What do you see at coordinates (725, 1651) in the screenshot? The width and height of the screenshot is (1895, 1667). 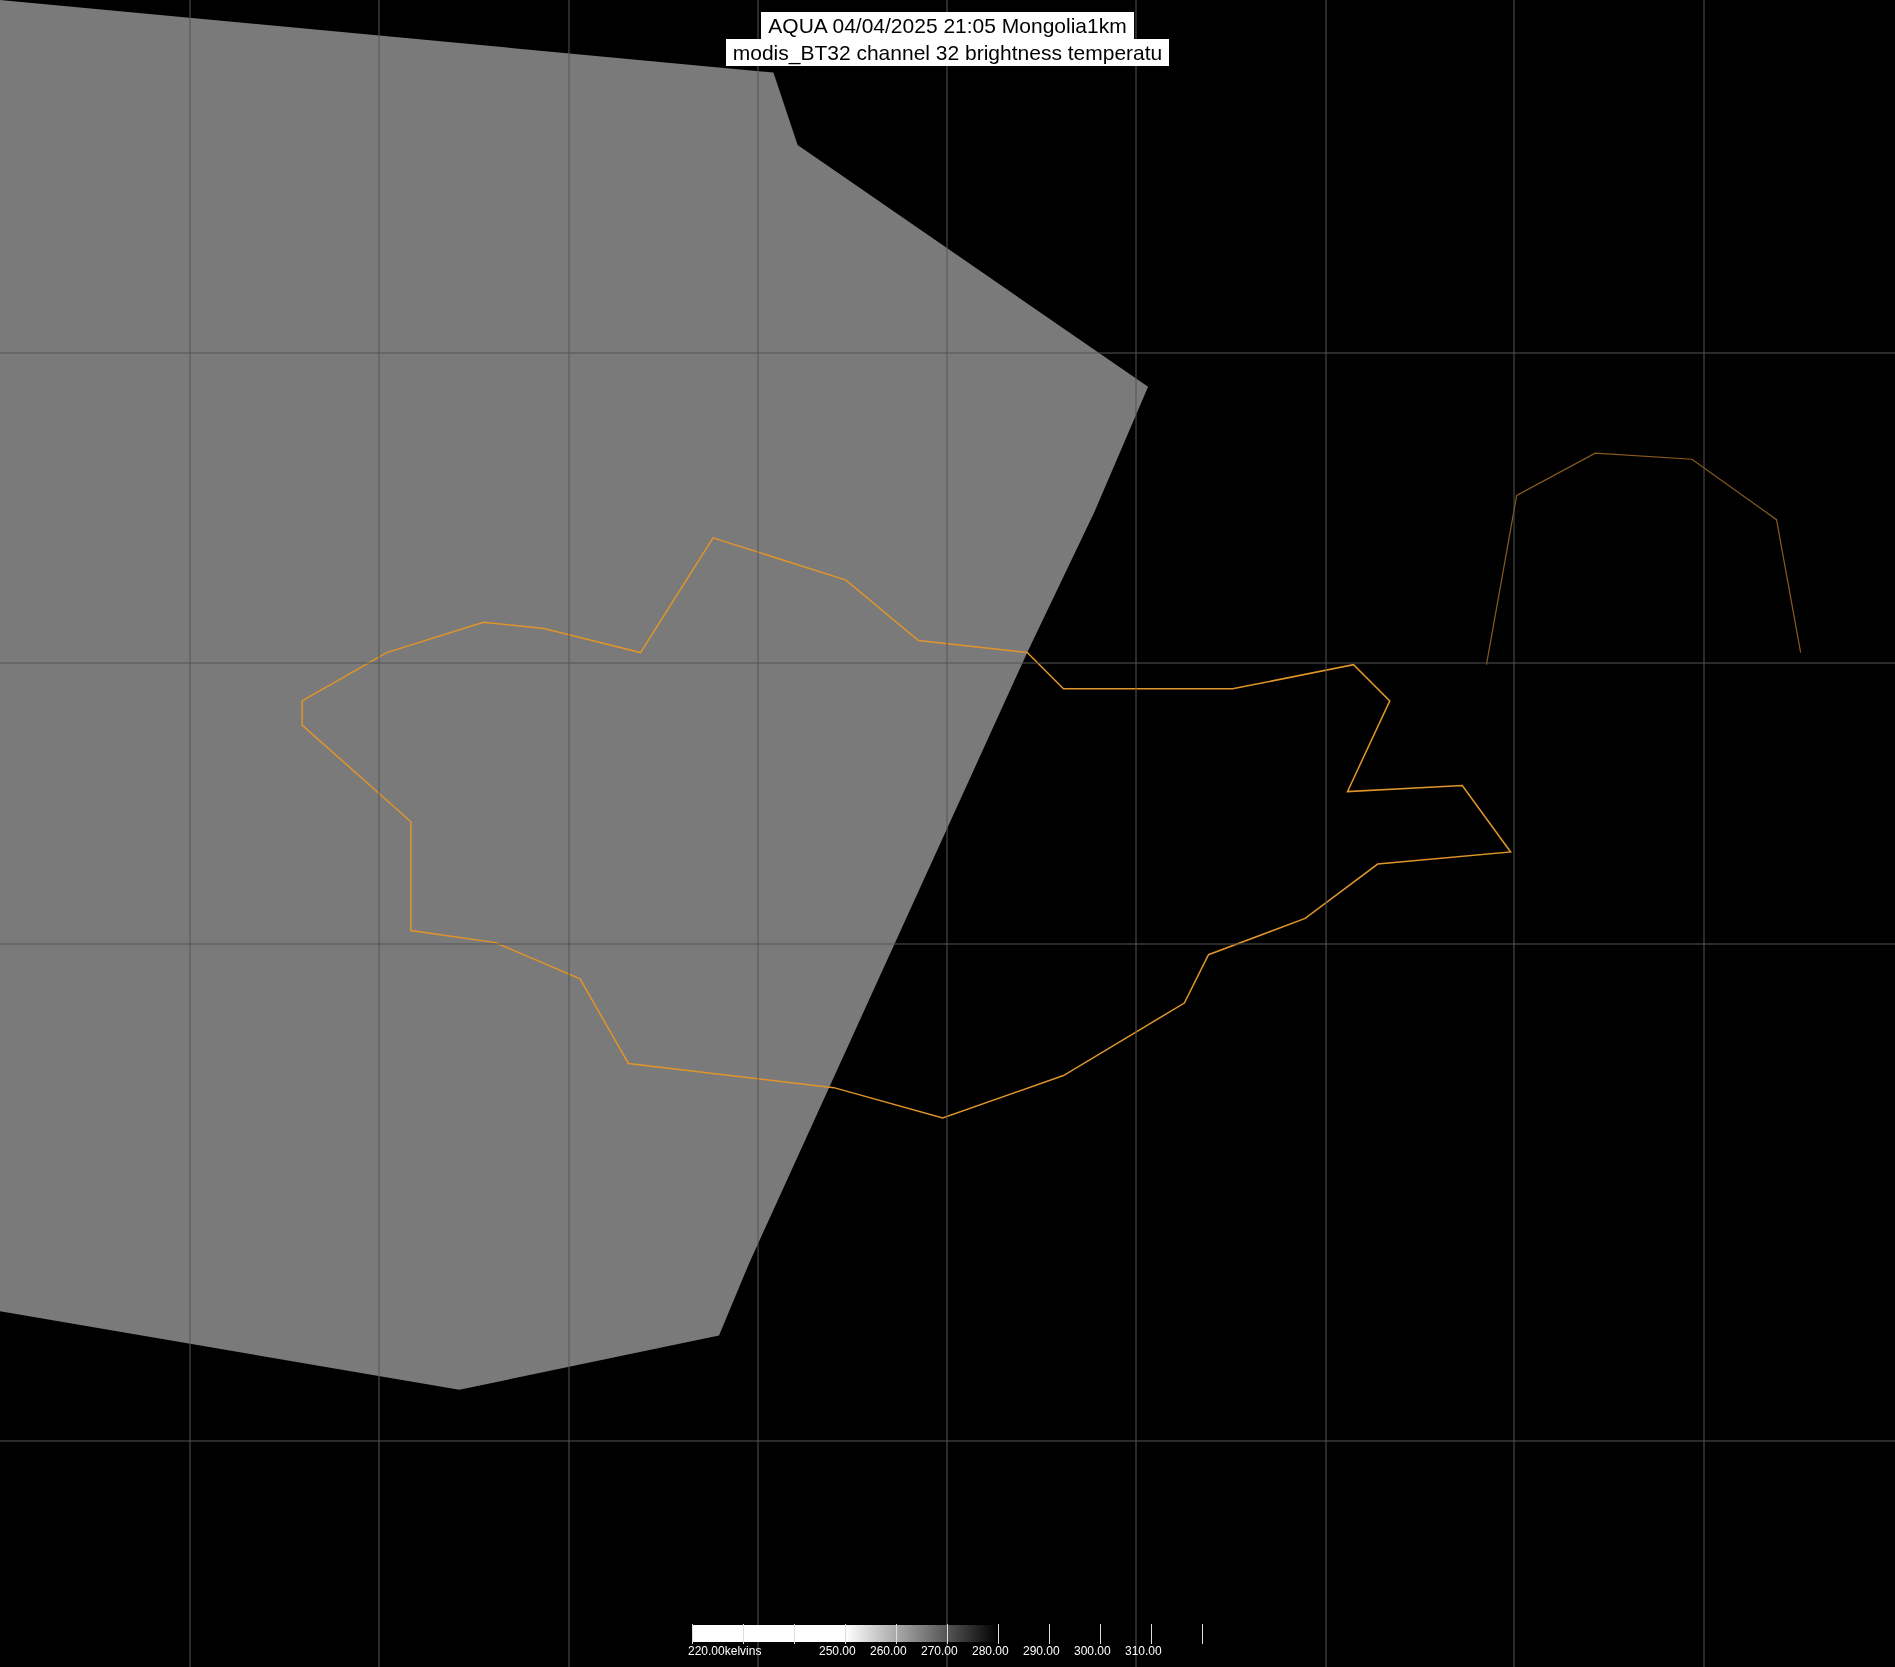 I see `colorbar-label: 220.00kelvins` at bounding box center [725, 1651].